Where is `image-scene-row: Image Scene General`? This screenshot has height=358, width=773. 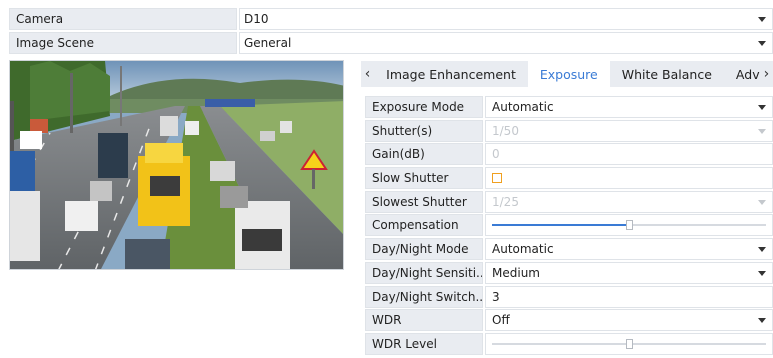
image-scene-row: Image Scene General is located at coordinates (391, 43).